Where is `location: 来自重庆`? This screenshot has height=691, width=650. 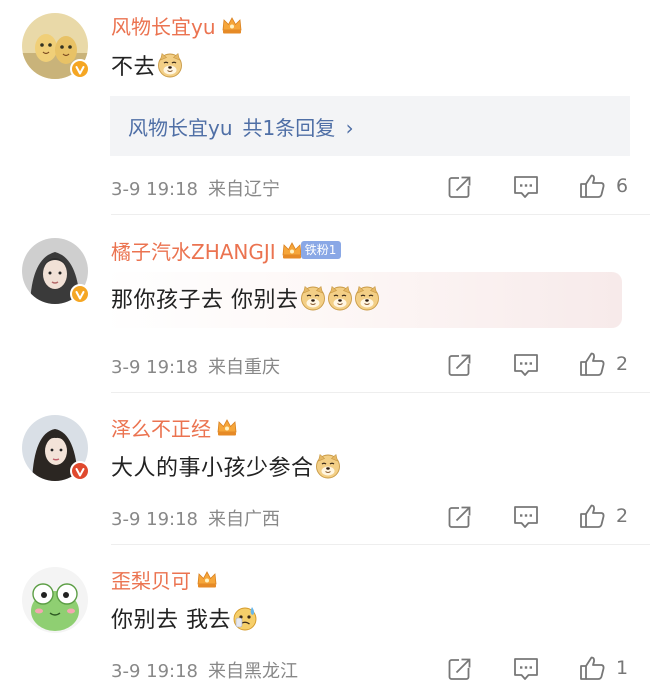 location: 来自重庆 is located at coordinates (244, 367).